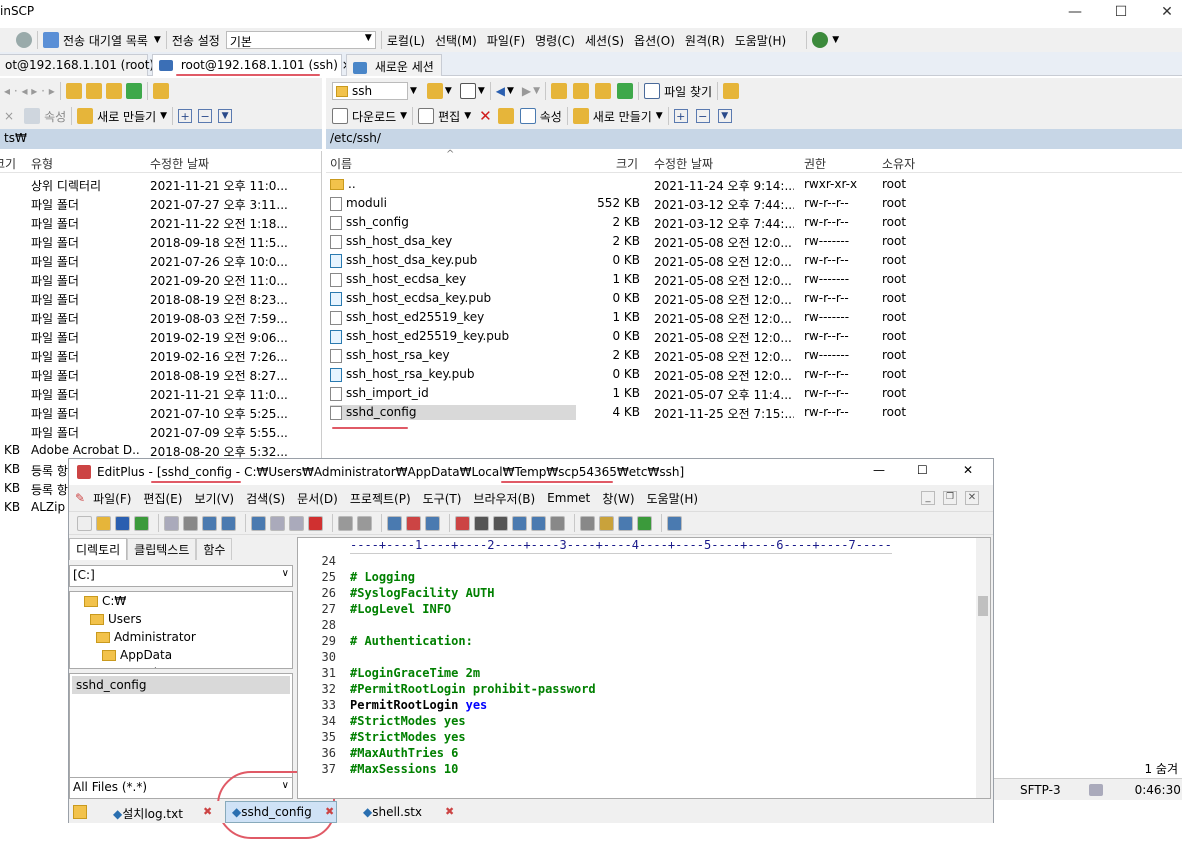 This screenshot has width=1182, height=843. Describe the element at coordinates (98, 549) in the screenshot. I see `side-tab-directory: 디렉토리` at that location.